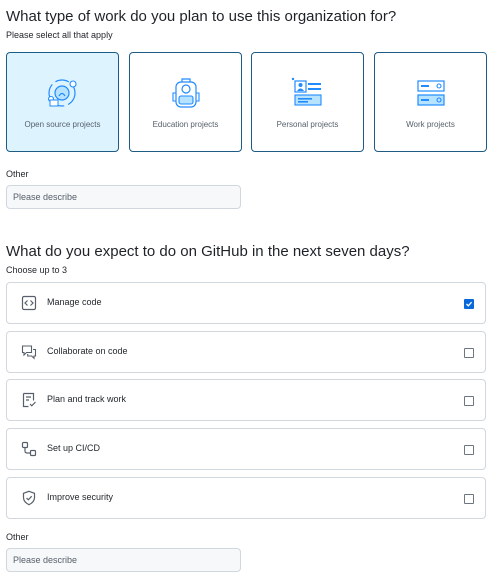  What do you see at coordinates (123, 560) in the screenshot?
I see `other-goals-input: Please describe` at bounding box center [123, 560].